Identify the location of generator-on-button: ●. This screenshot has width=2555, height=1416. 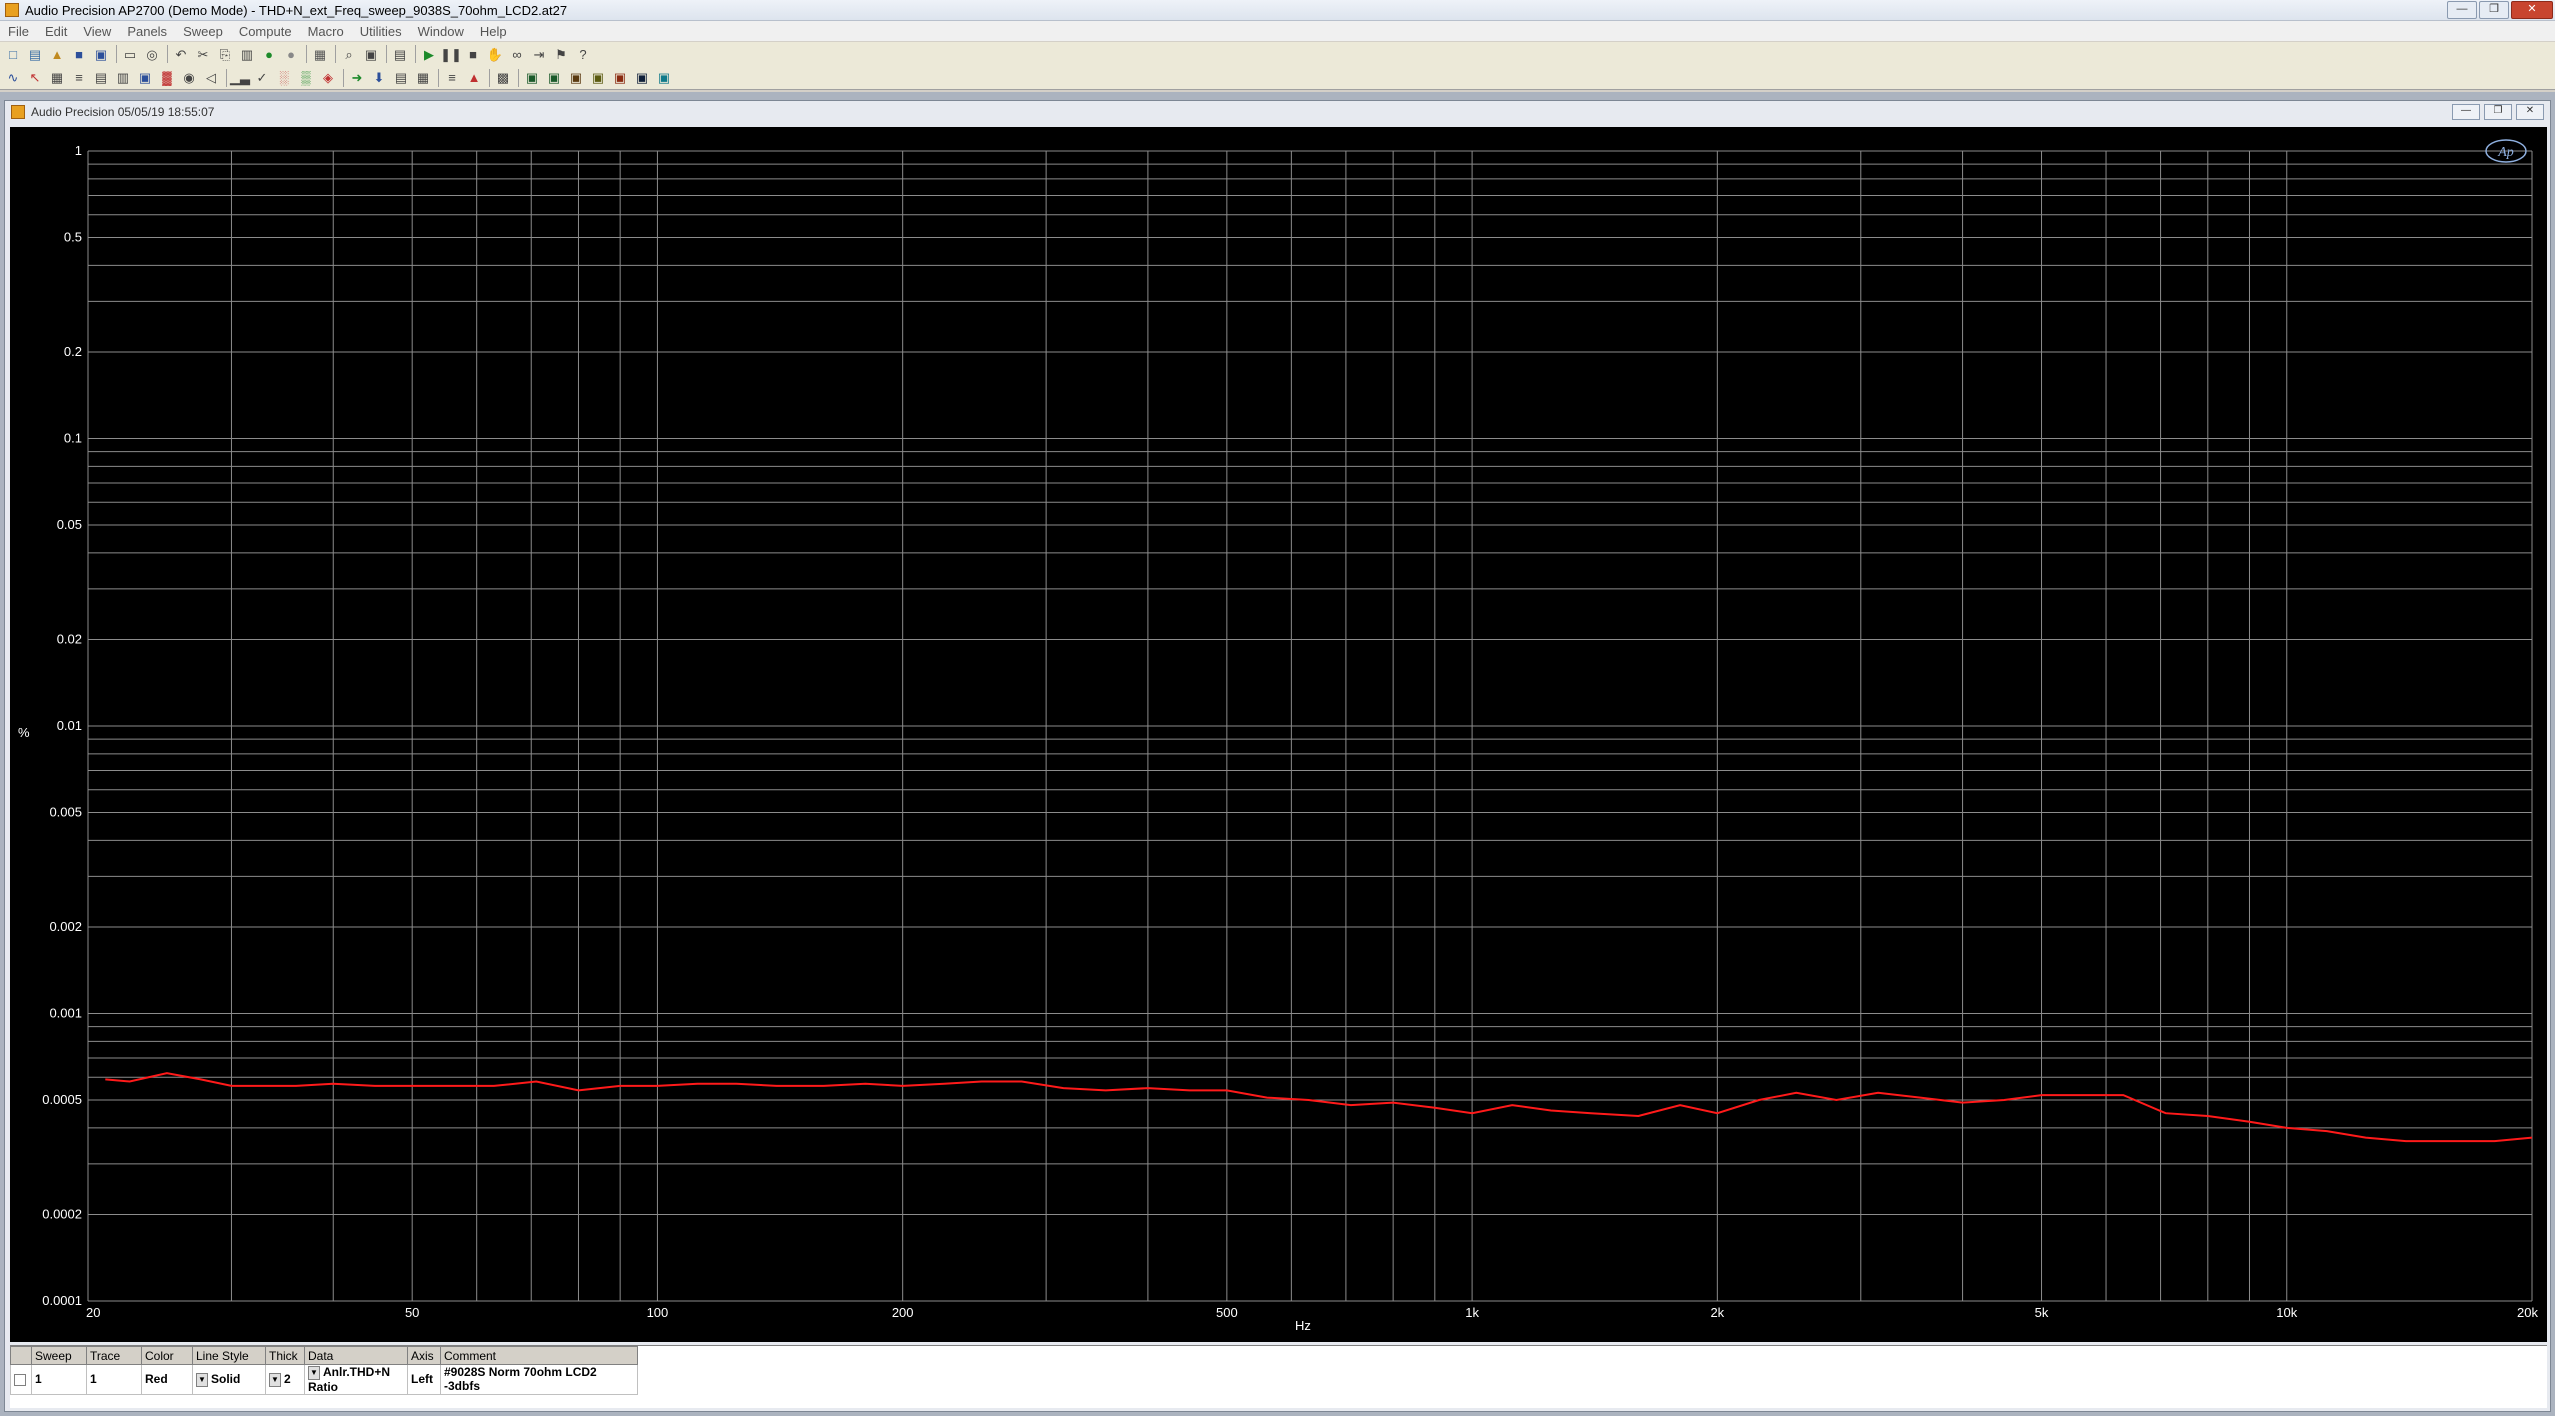
(269, 54).